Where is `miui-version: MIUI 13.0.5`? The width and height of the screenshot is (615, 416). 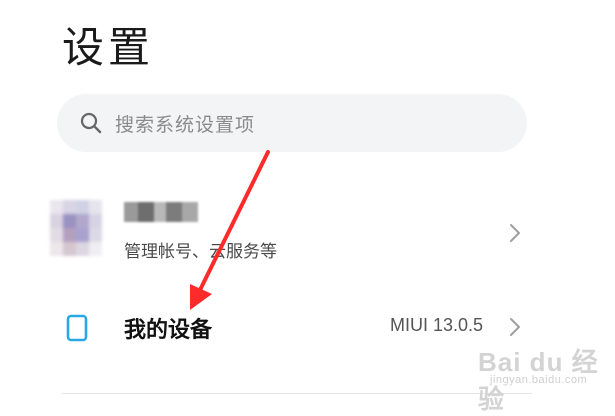 miui-version: MIUI 13.0.5 is located at coordinates (437, 325).